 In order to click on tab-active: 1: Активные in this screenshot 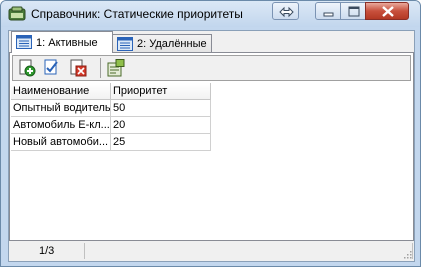, I will do `click(62, 42)`.